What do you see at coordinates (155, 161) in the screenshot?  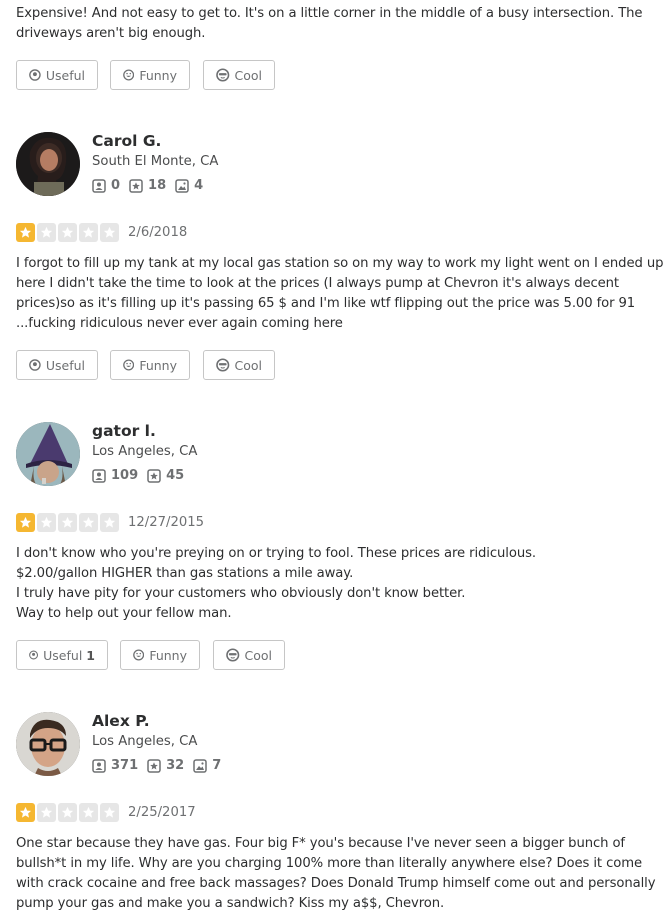 I see `user-location: South El Monte, CA` at bounding box center [155, 161].